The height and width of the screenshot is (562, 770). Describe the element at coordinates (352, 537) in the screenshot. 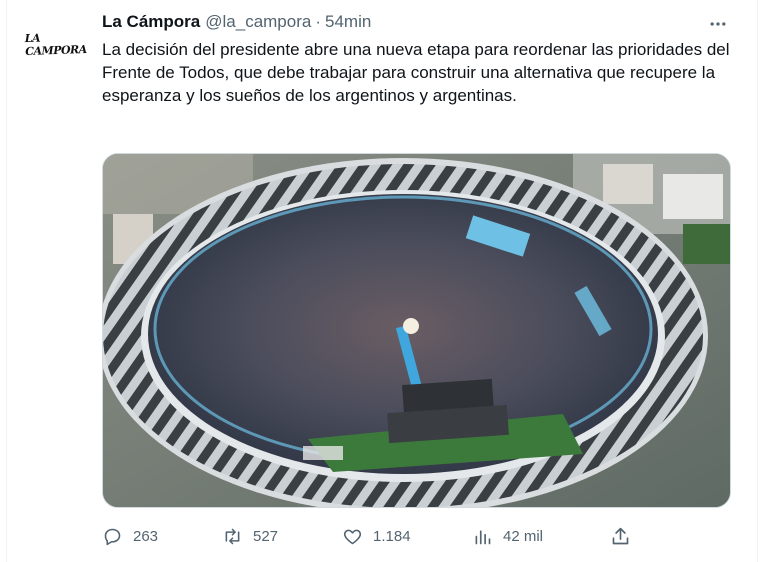

I see `heart-icon` at that location.